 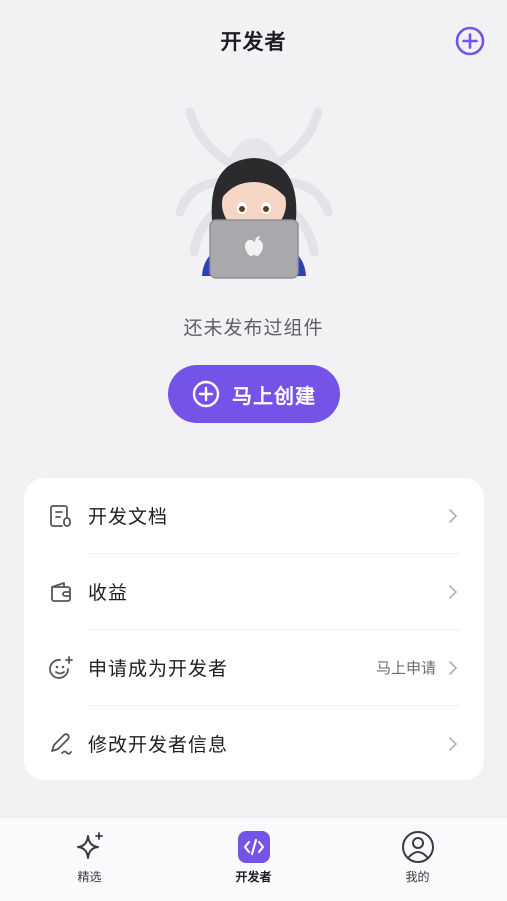 What do you see at coordinates (254, 743) in the screenshot?
I see `menu-item-edit-developer-info: 修改开发者信息` at bounding box center [254, 743].